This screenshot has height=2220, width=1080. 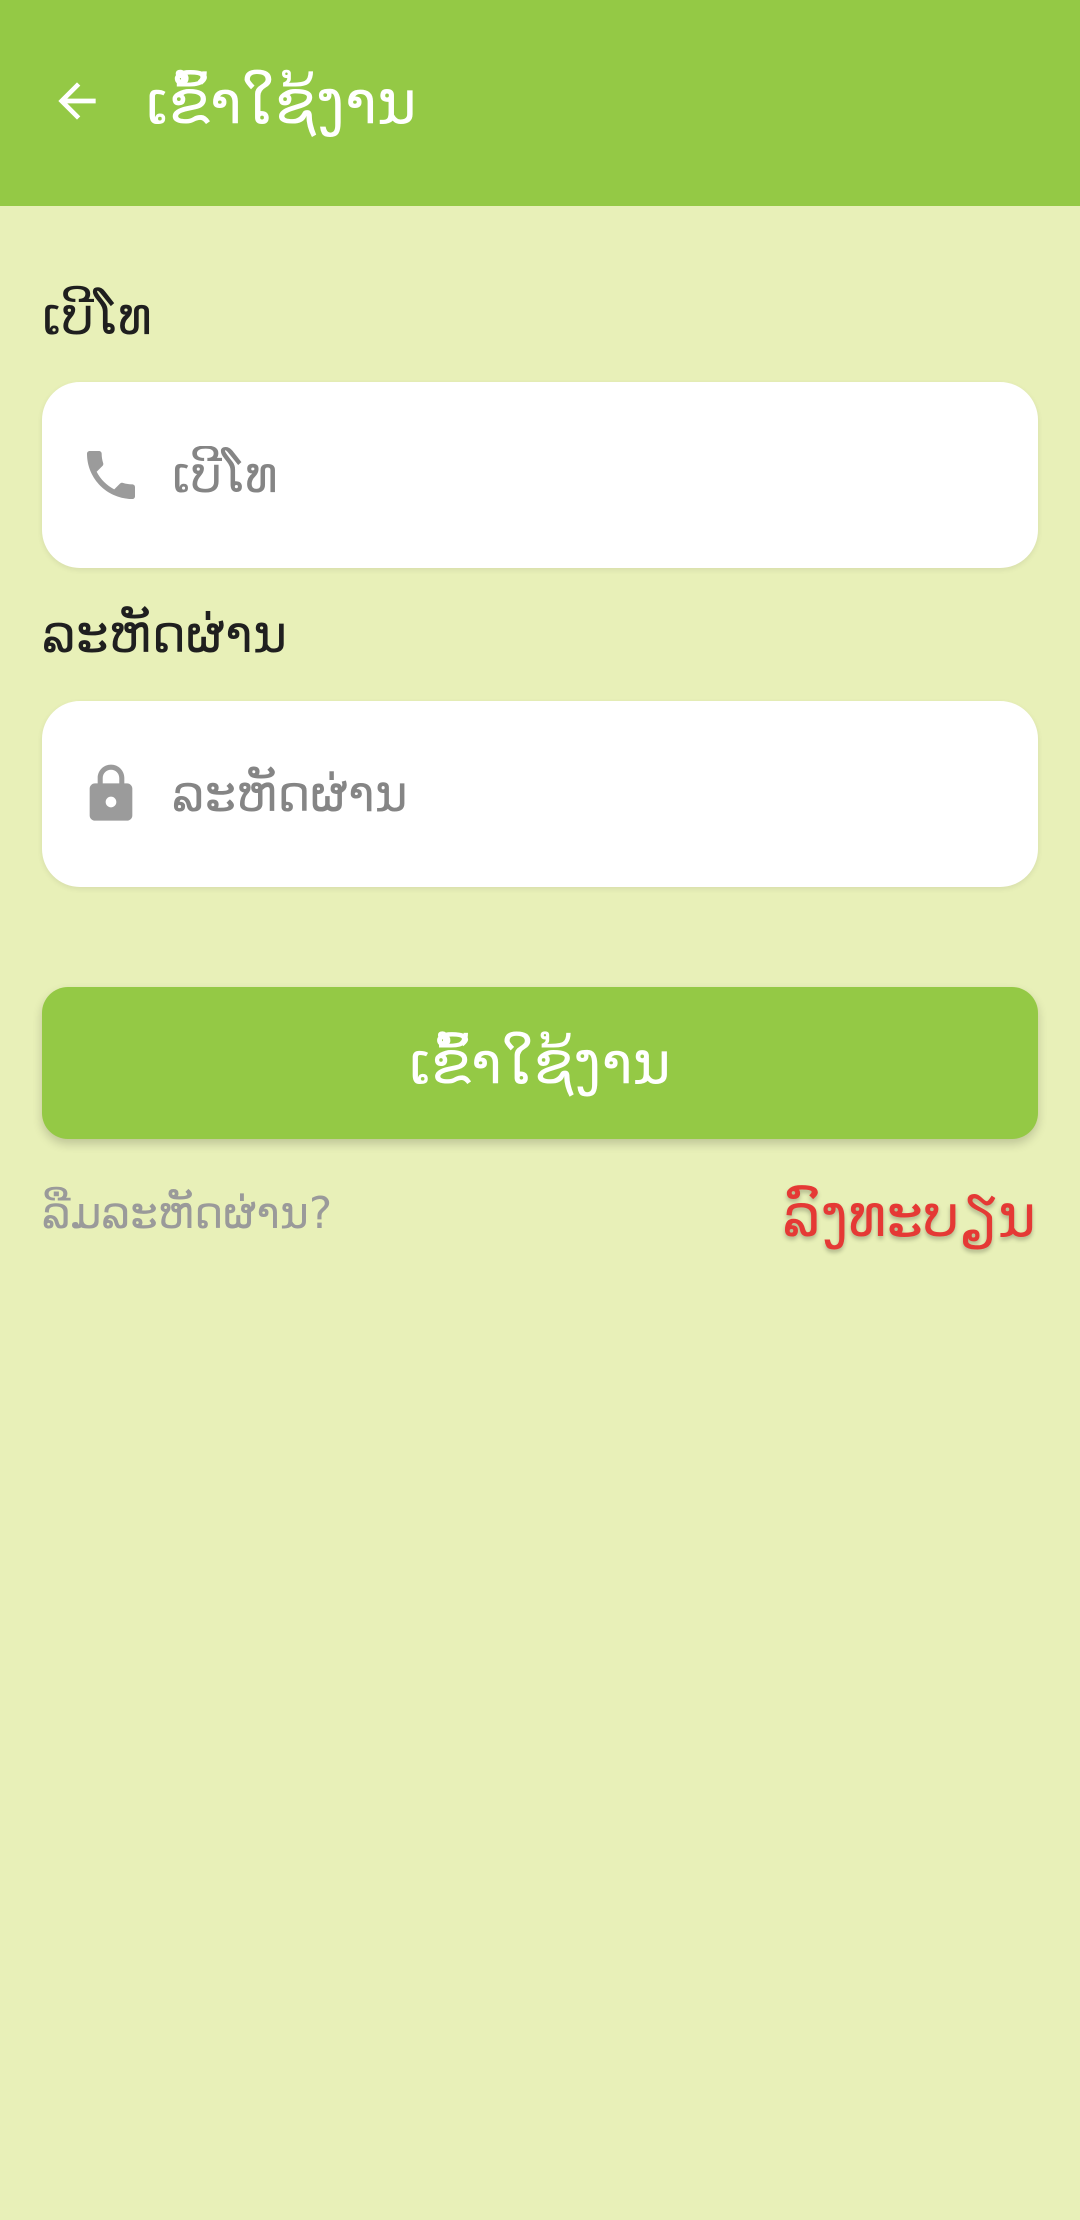 I want to click on back-button, so click(x=77, y=101).